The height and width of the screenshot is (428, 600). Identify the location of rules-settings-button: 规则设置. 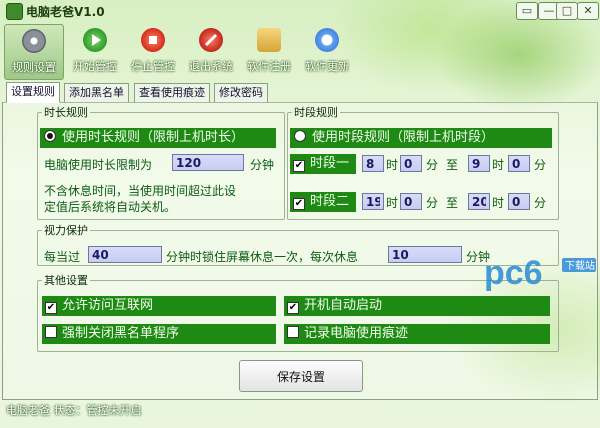
(34, 52).